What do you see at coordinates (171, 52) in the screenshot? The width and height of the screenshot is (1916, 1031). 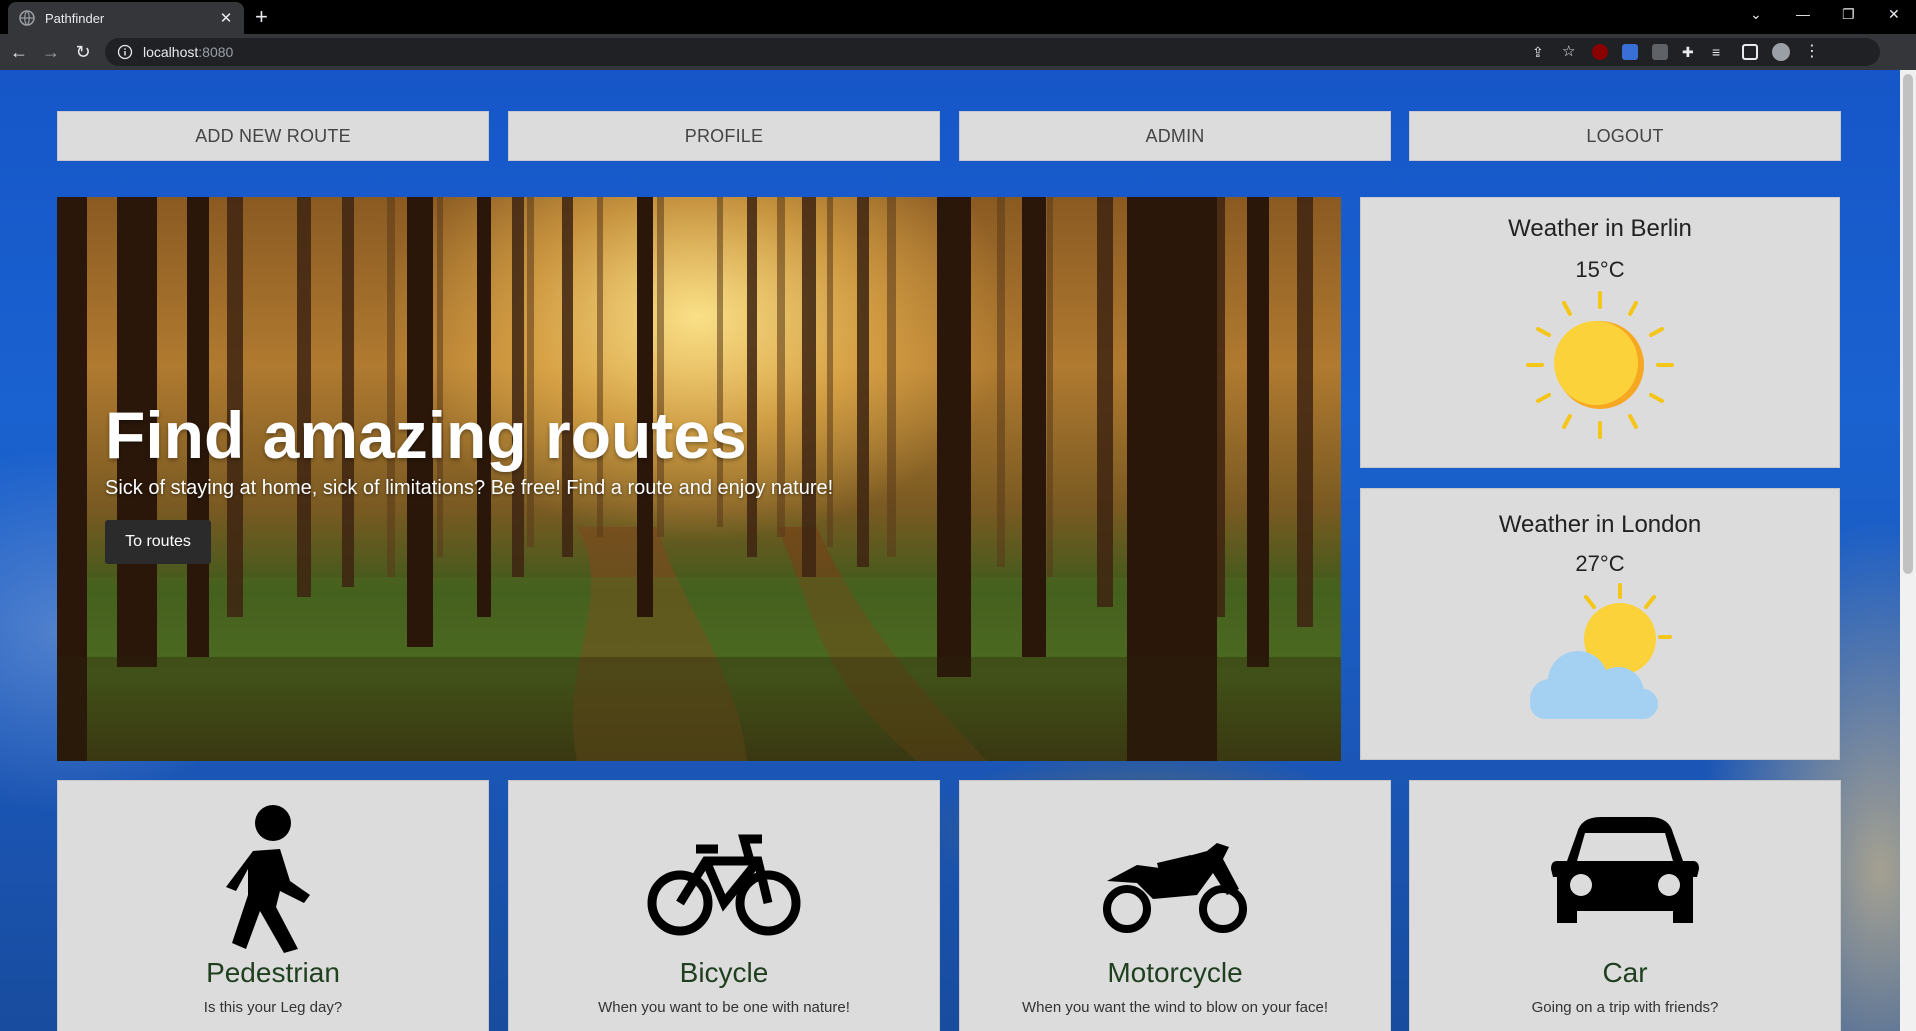 I see `url-host: localhost` at bounding box center [171, 52].